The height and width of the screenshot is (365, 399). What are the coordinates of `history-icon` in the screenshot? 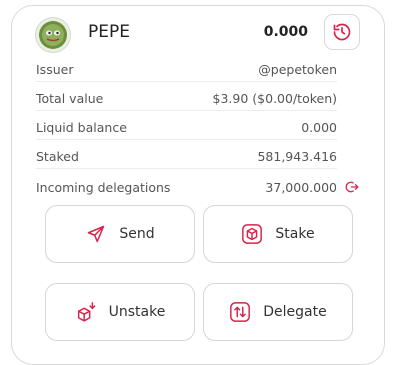 It's located at (342, 32).